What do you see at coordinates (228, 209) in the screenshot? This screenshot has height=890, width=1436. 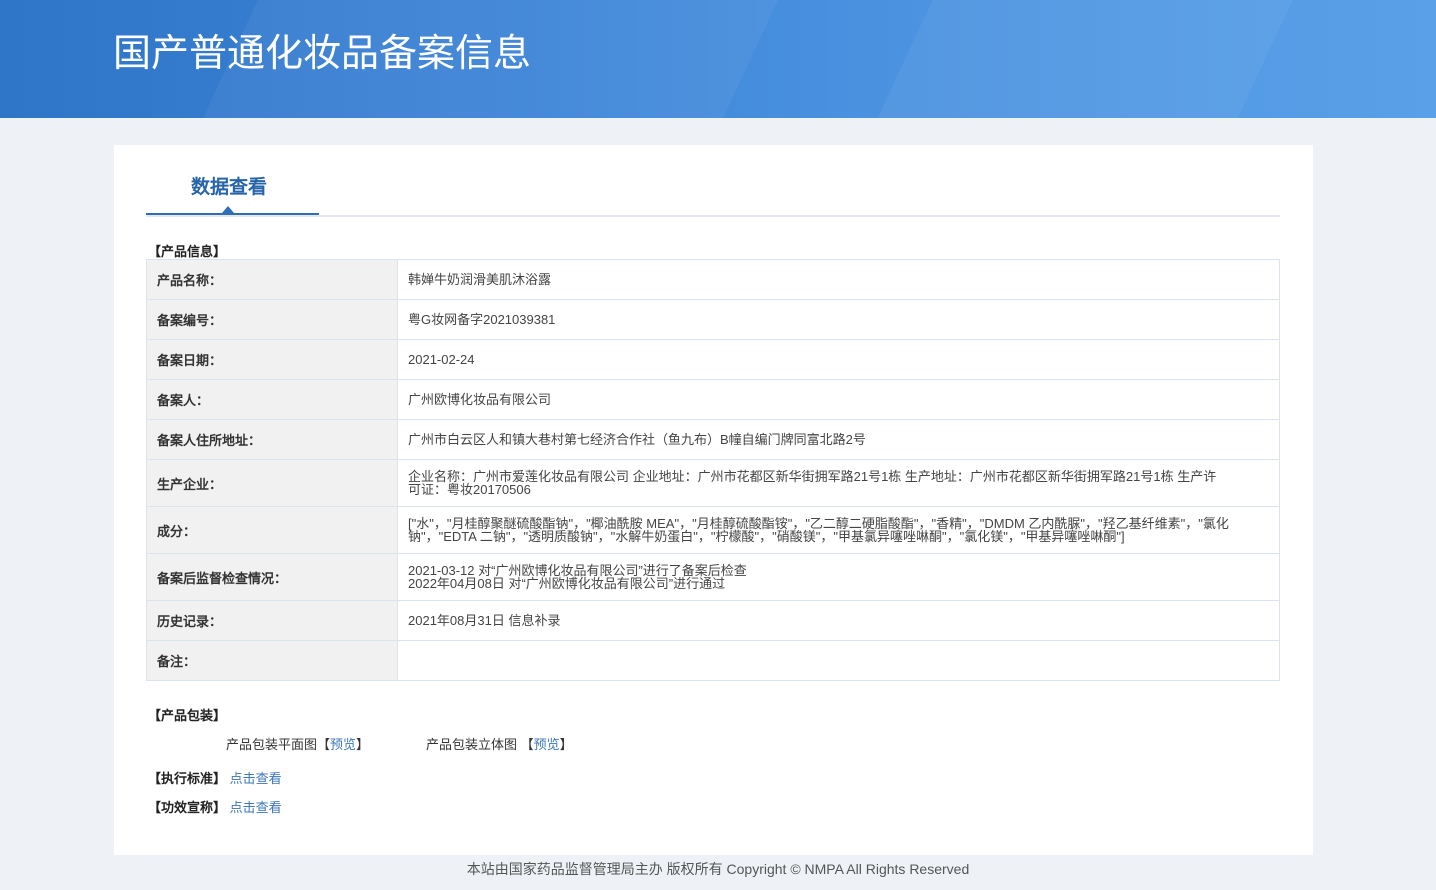 I see `caret-up-icon` at bounding box center [228, 209].